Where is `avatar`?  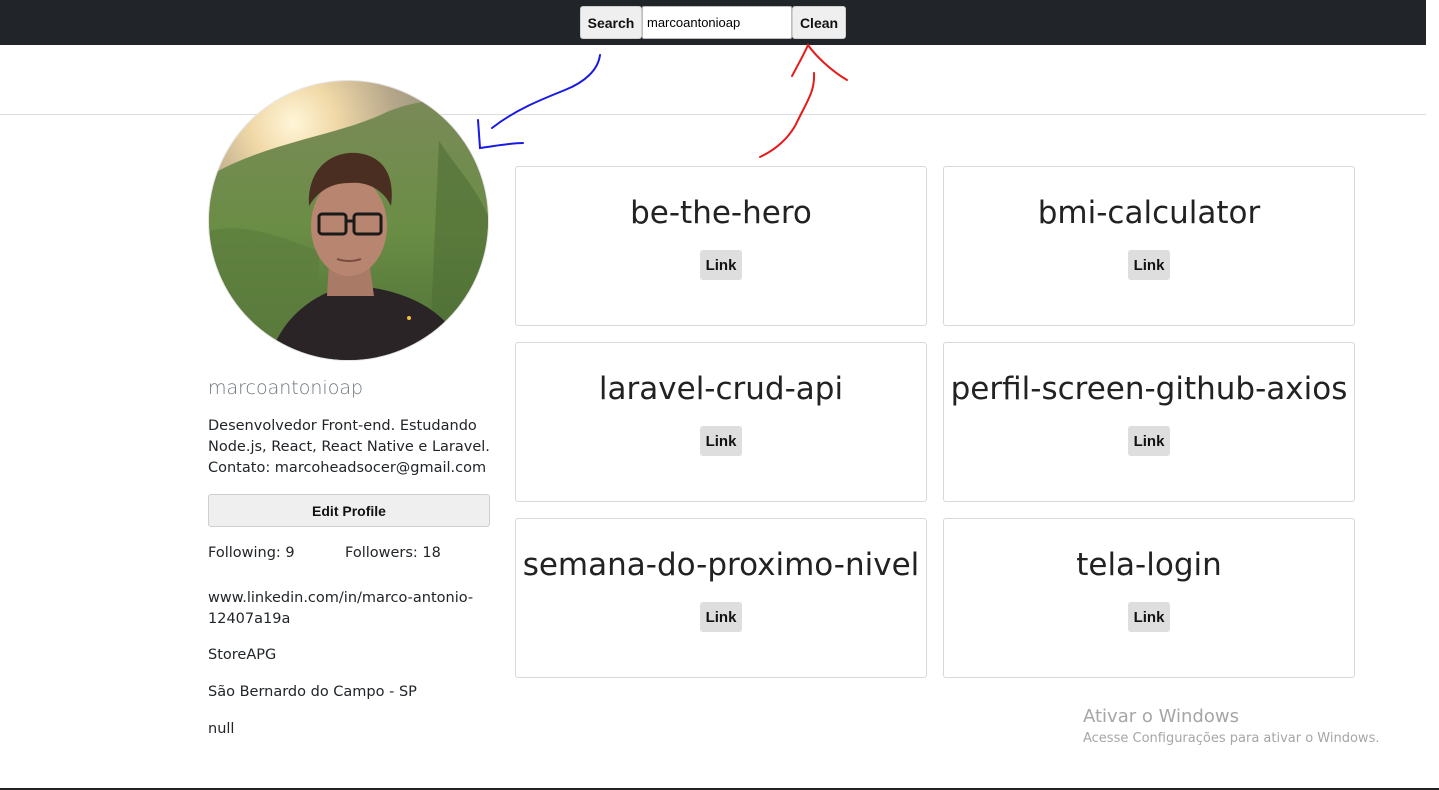 avatar is located at coordinates (348, 220).